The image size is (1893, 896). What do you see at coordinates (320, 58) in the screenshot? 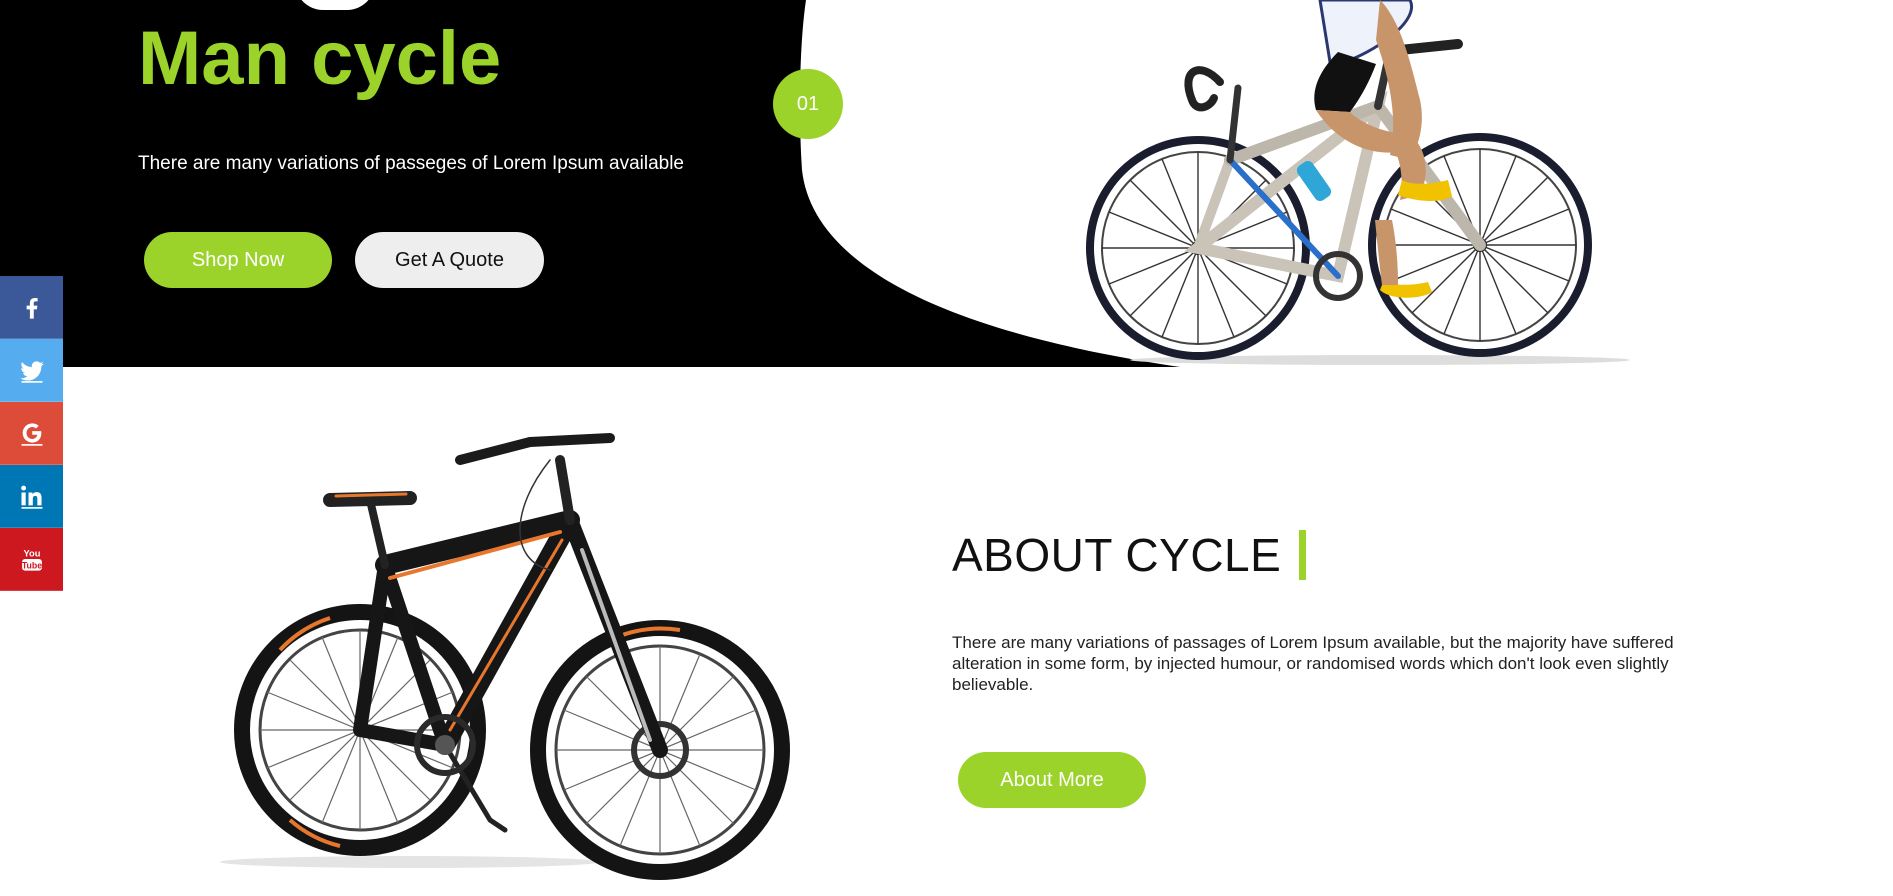
I see `hero-title: Man cycle` at bounding box center [320, 58].